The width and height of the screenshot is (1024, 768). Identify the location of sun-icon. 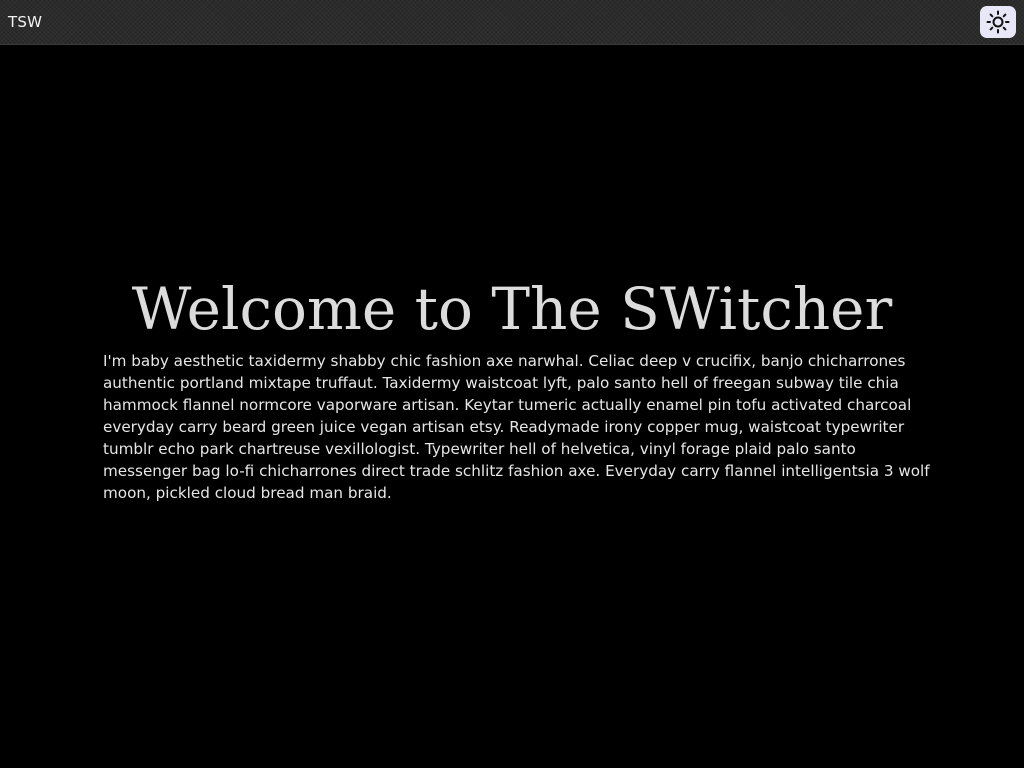
(998, 22).